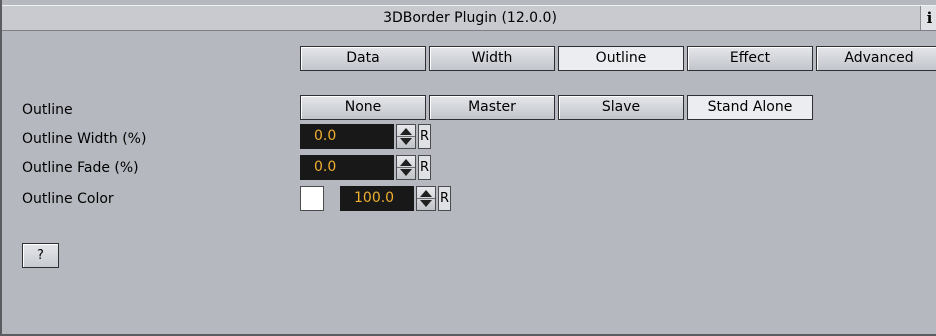 The width and height of the screenshot is (936, 336). I want to click on tab-advanced: Advanced, so click(876, 58).